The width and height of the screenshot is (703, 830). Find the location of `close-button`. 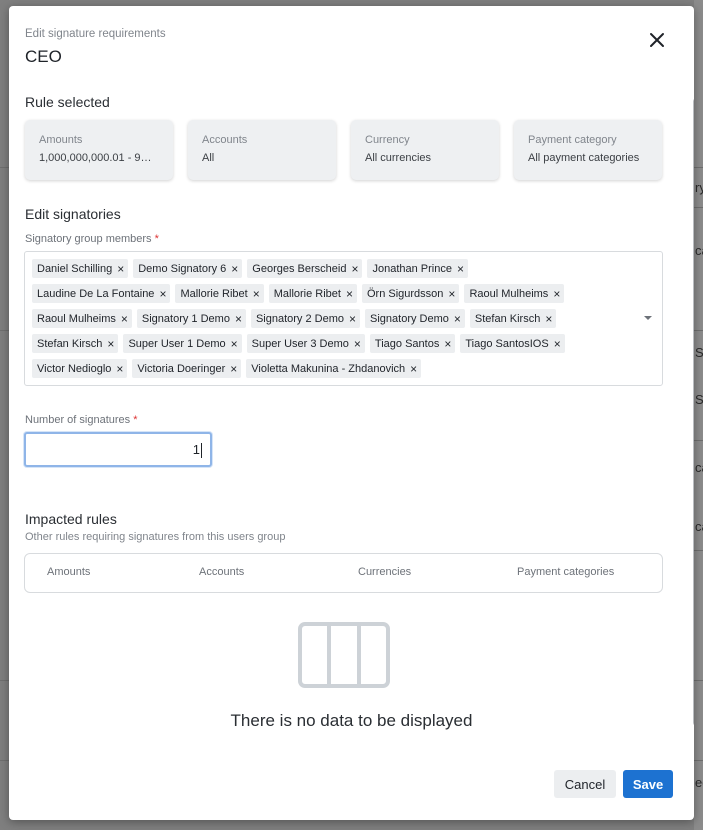

close-button is located at coordinates (657, 40).